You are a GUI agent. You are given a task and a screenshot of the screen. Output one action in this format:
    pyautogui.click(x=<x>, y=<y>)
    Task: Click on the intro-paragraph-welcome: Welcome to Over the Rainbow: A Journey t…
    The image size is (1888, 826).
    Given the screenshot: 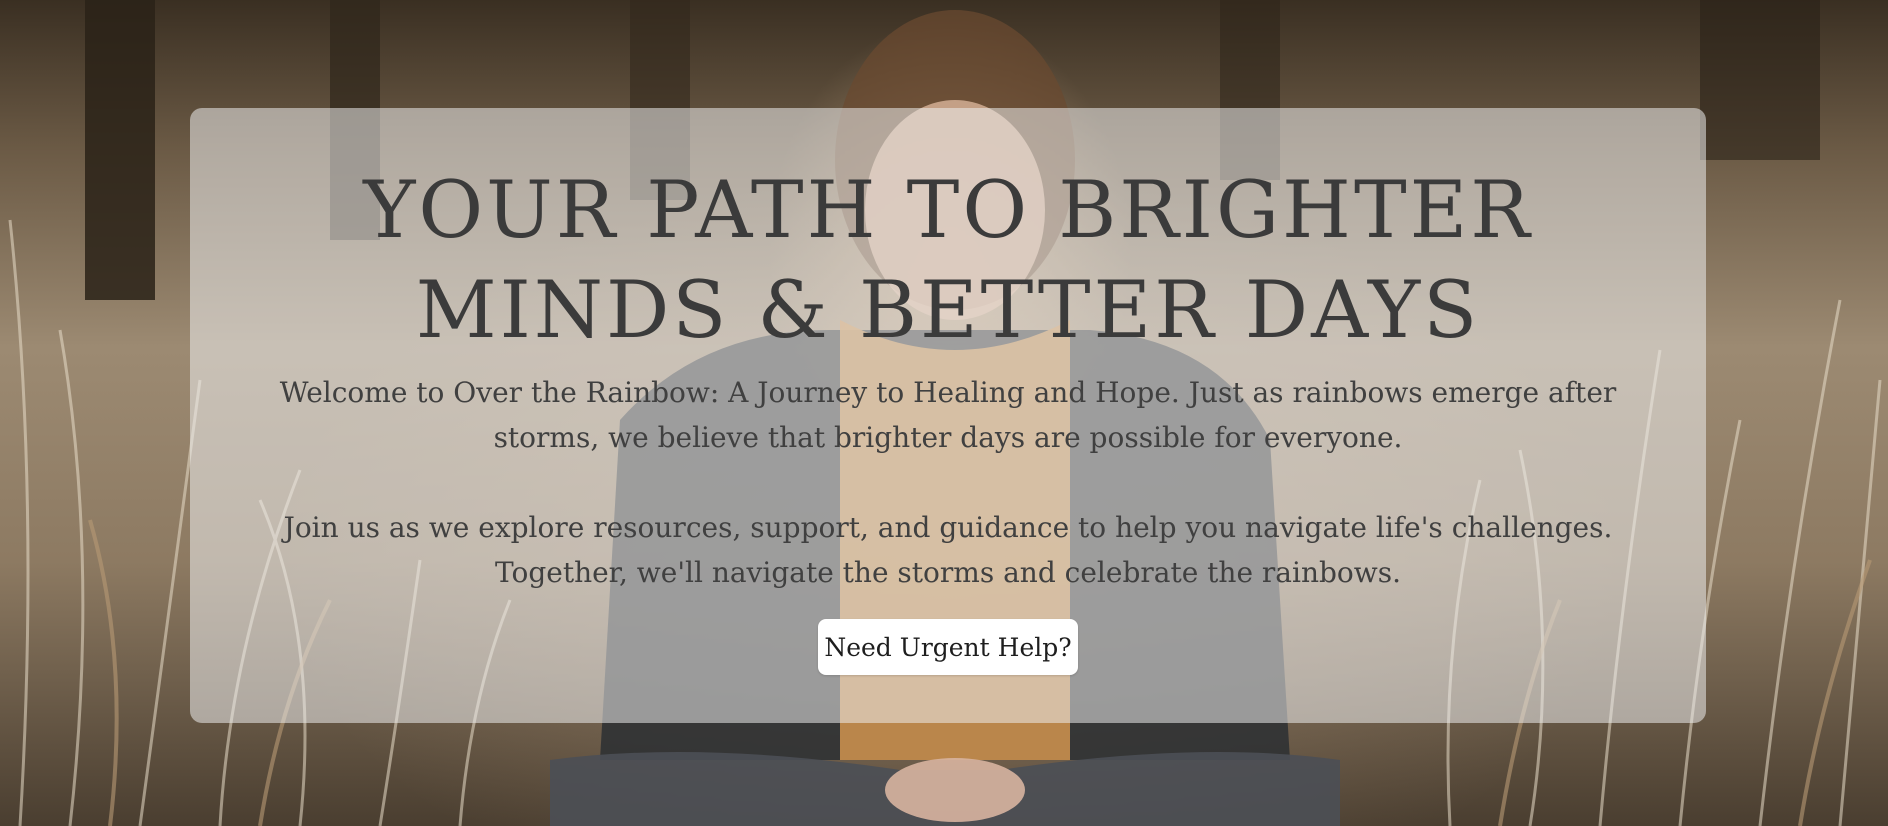 What is the action you would take?
    pyautogui.click(x=948, y=415)
    